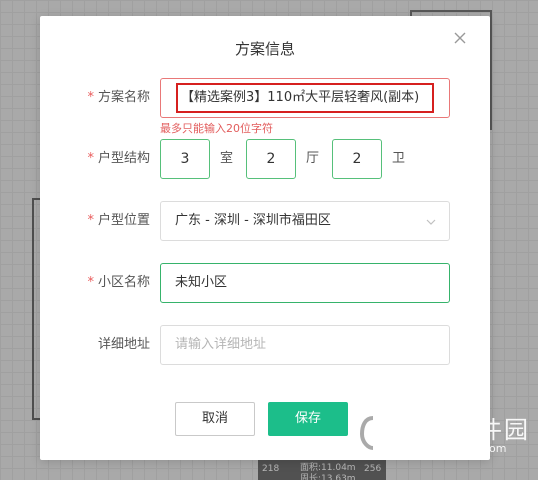 The height and width of the screenshot is (480, 538). I want to click on address-placeholder: 请输入详细地址, so click(221, 344).